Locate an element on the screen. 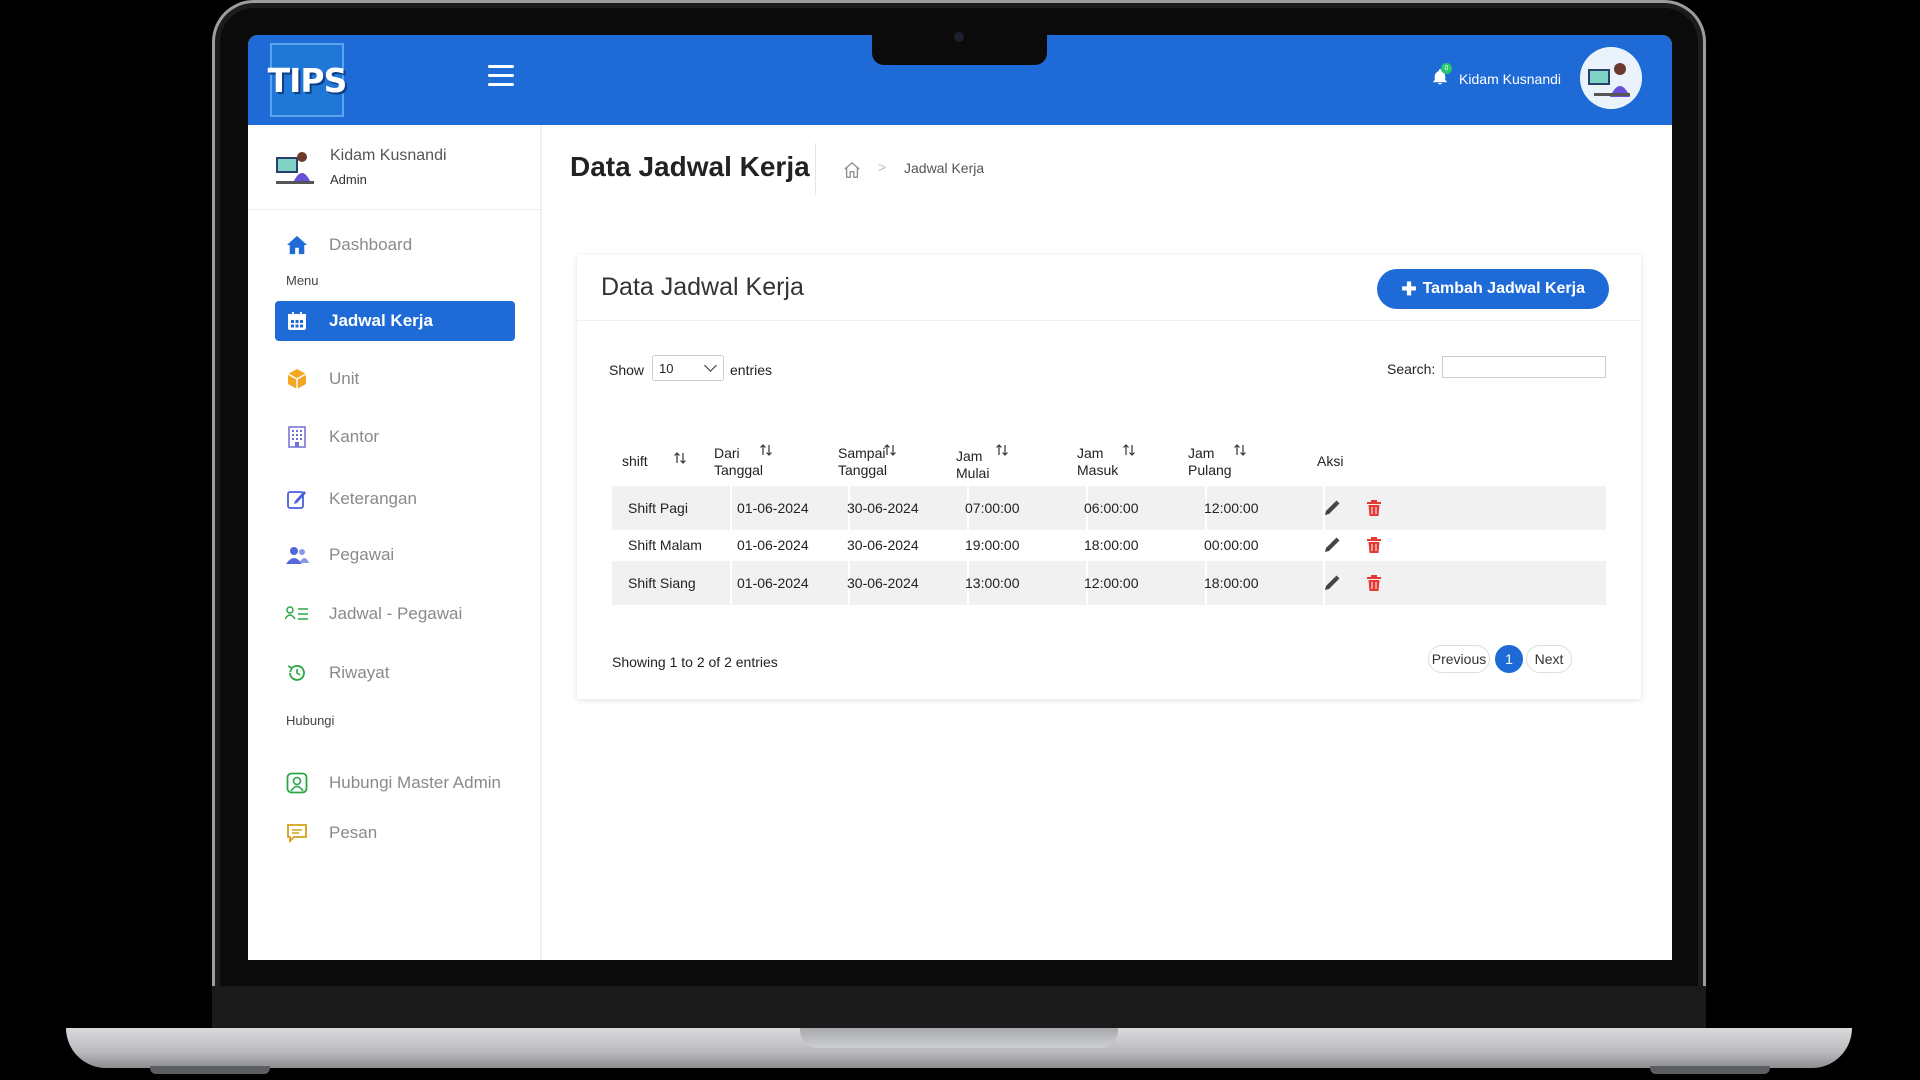 The image size is (1920, 1080). sidebar-item-riwayat: Riwayat is located at coordinates (395, 673).